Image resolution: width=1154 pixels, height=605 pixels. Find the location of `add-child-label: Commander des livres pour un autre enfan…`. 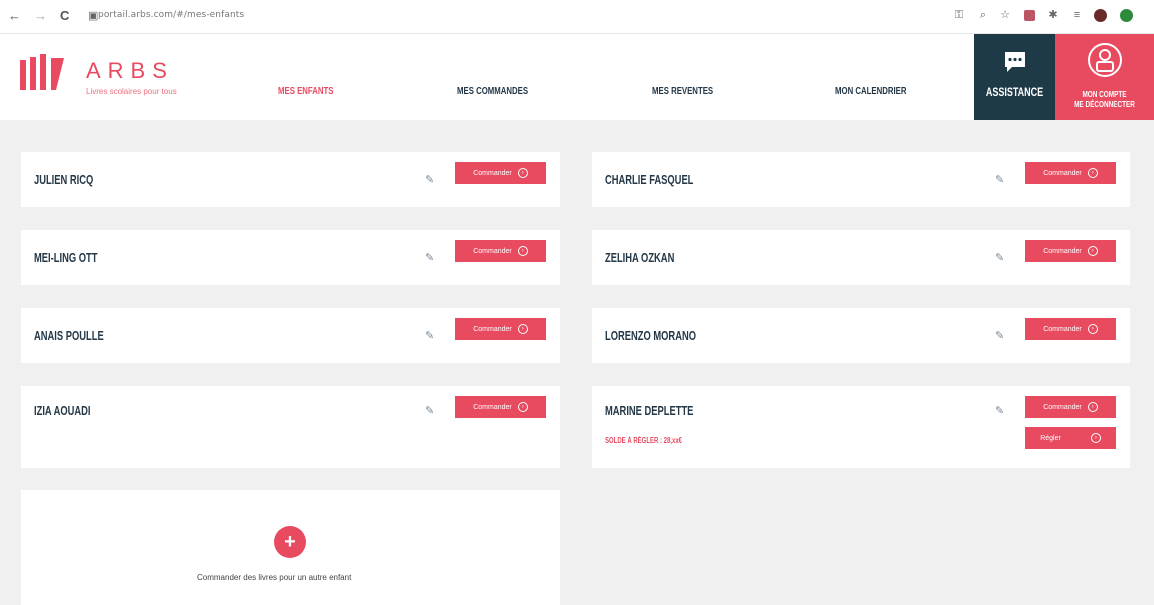

add-child-label: Commander des livres pour un autre enfan… is located at coordinates (274, 577).